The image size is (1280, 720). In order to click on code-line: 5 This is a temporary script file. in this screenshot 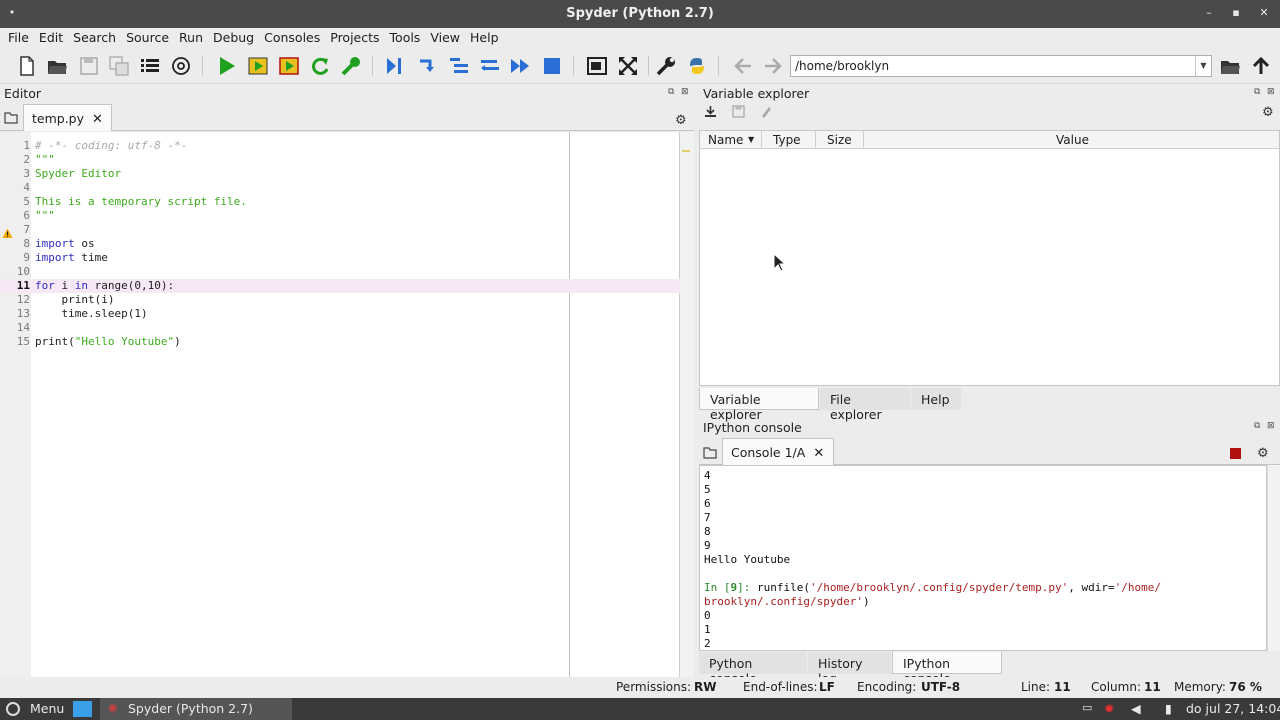, I will do `click(340, 202)`.